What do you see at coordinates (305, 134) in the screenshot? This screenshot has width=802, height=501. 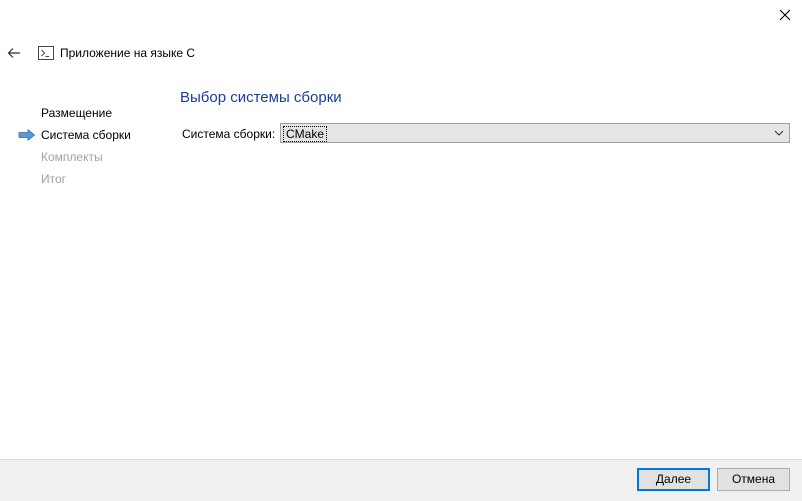 I see `build-system-value: CMake` at bounding box center [305, 134].